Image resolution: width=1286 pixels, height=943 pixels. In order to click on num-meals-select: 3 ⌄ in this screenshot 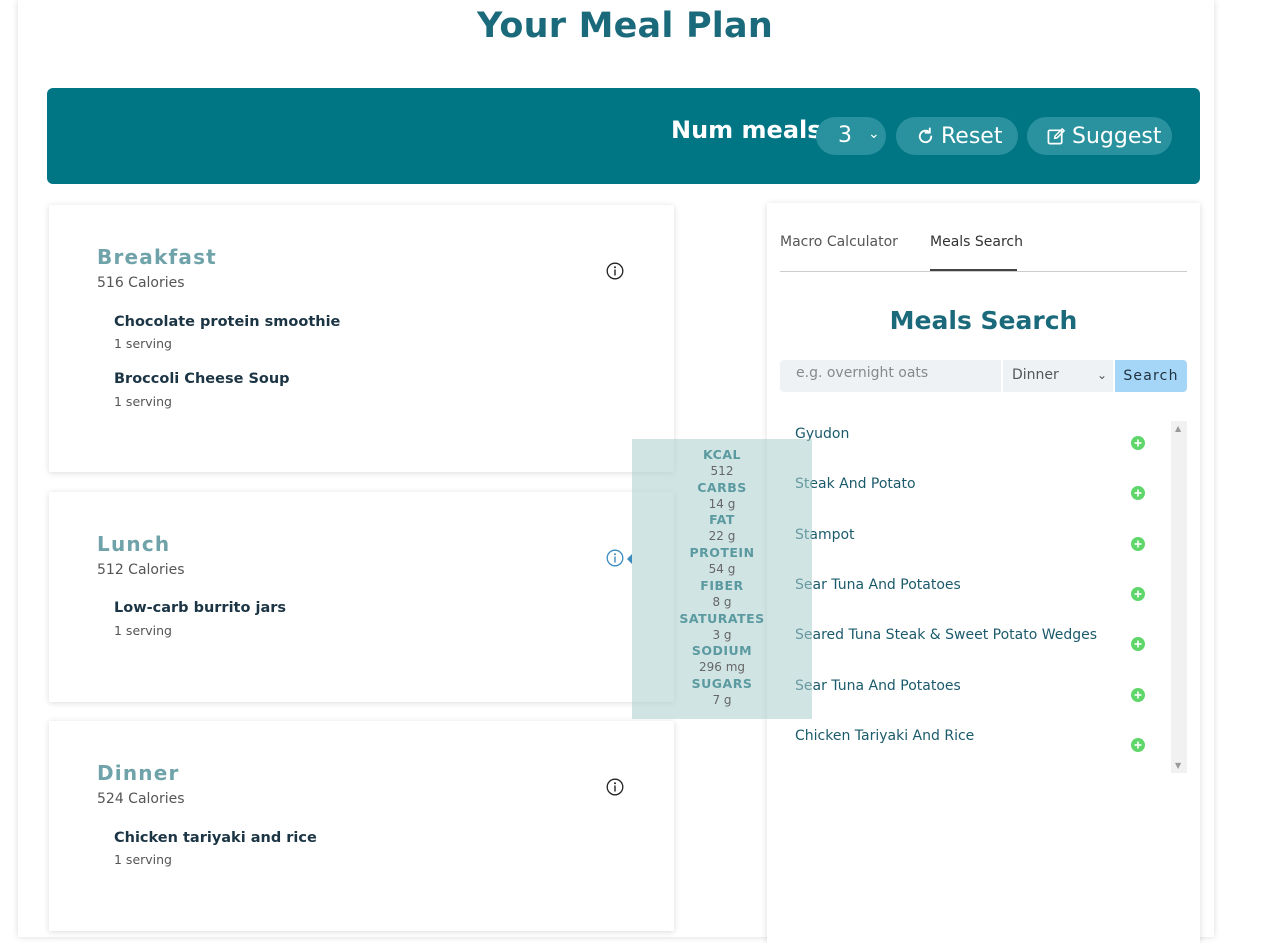, I will do `click(851, 136)`.